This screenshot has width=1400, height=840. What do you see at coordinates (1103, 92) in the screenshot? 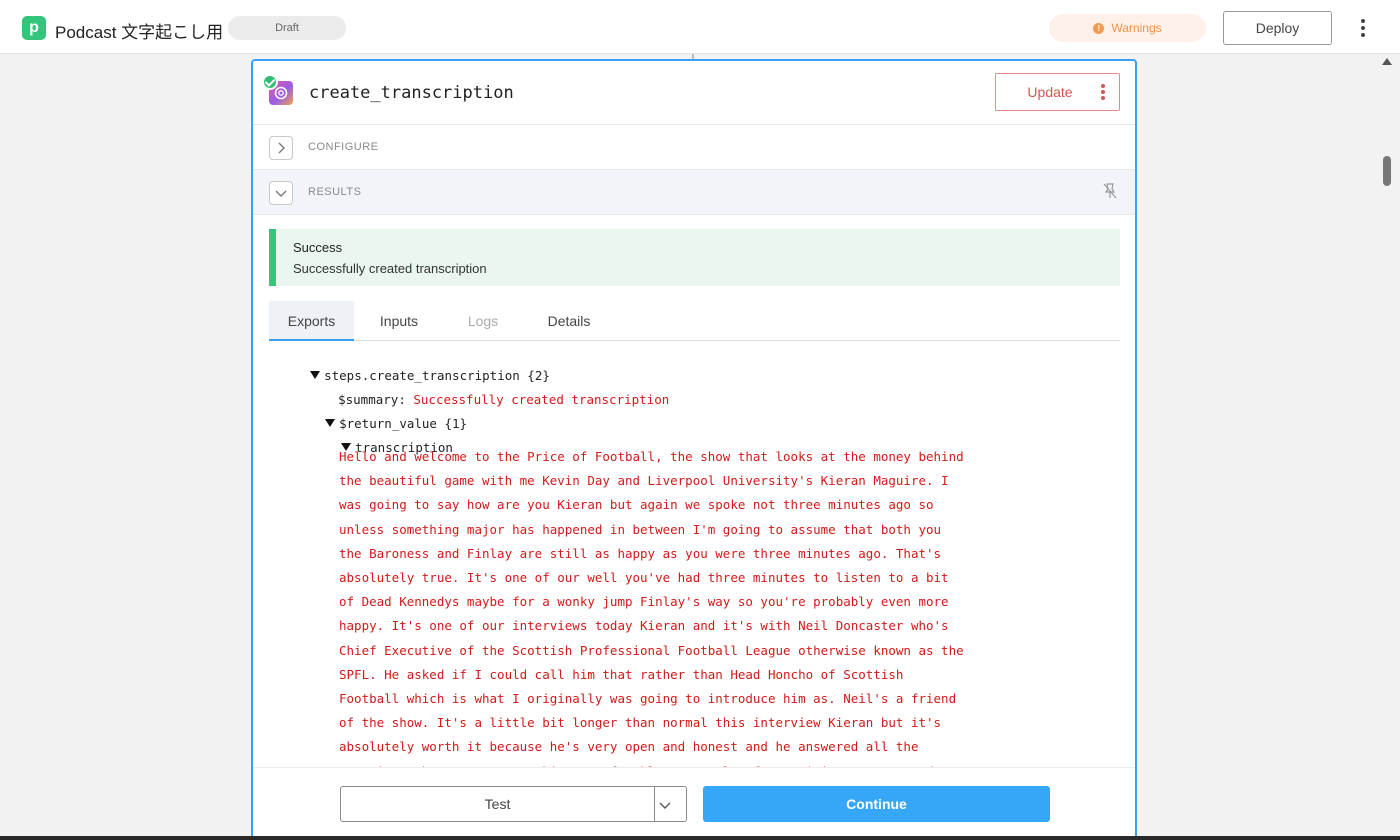
I see `step-menu-icon` at bounding box center [1103, 92].